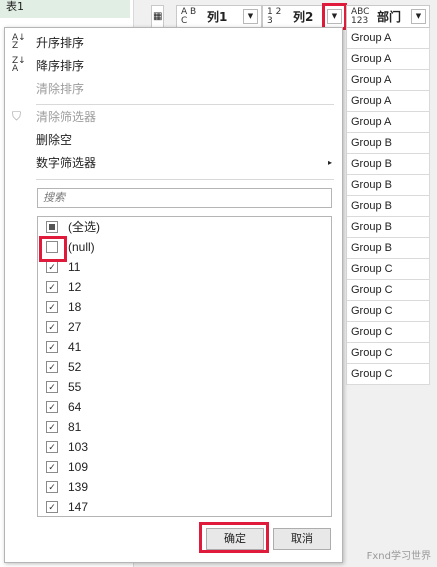 The width and height of the screenshot is (437, 567). Describe the element at coordinates (75, 347) in the screenshot. I see `filter-item-label: 41` at that location.